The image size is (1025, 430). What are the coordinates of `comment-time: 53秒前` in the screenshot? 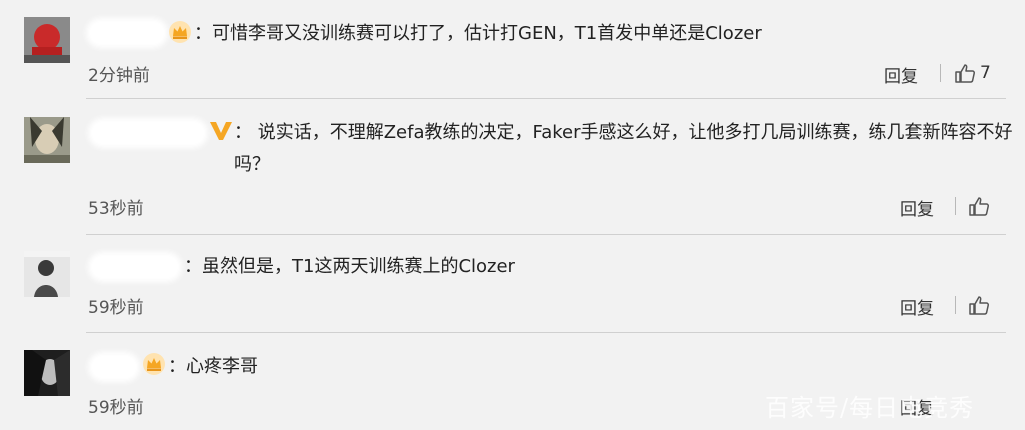 It's located at (116, 209).